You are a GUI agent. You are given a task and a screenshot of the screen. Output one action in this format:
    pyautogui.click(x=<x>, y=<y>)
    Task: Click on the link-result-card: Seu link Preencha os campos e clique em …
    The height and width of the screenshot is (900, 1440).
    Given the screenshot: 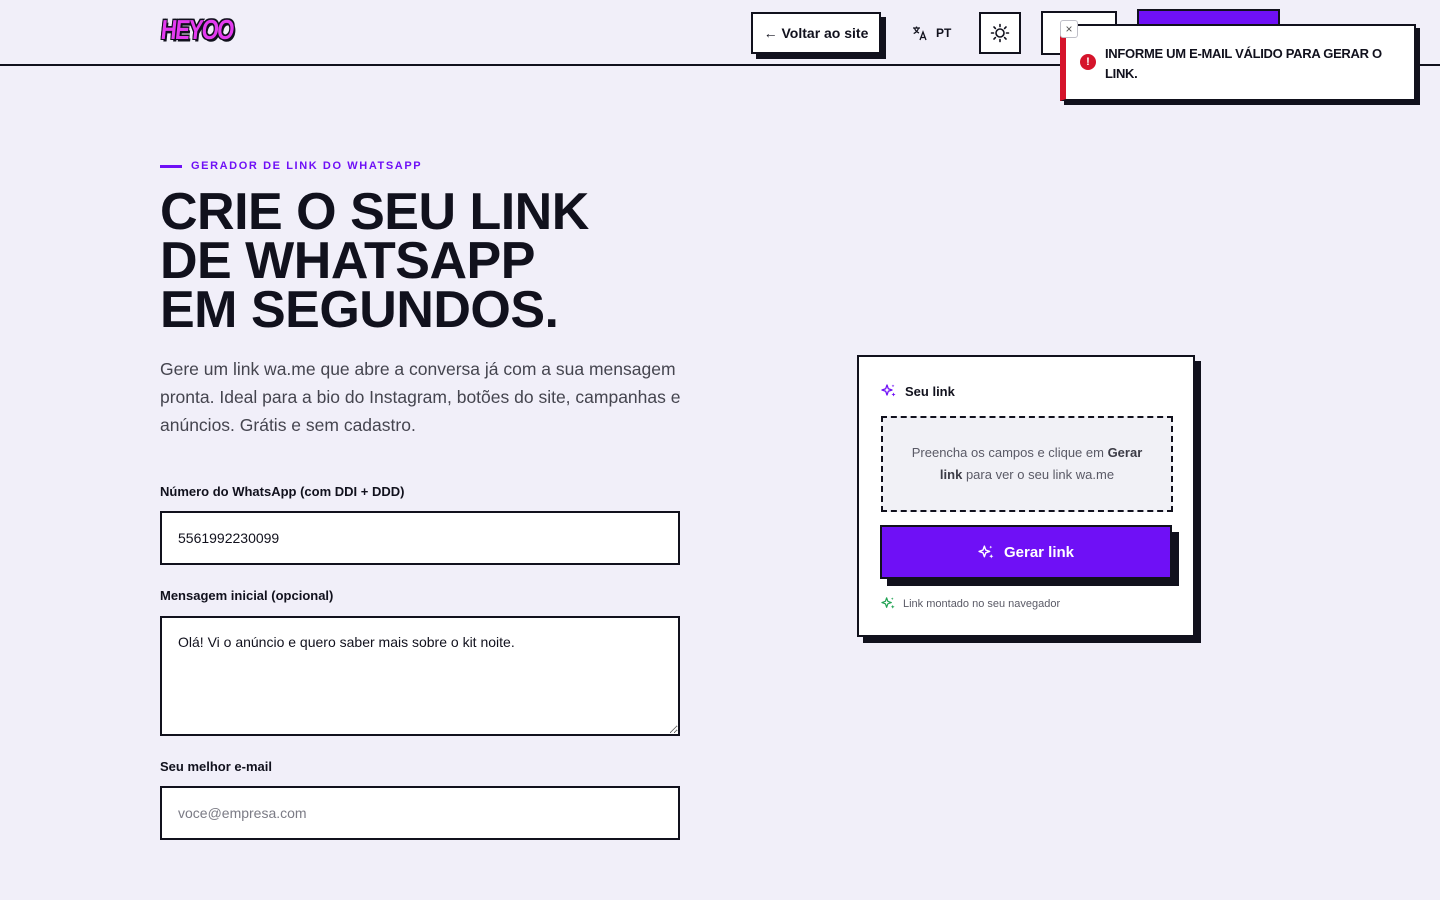 What is the action you would take?
    pyautogui.click(x=1026, y=496)
    